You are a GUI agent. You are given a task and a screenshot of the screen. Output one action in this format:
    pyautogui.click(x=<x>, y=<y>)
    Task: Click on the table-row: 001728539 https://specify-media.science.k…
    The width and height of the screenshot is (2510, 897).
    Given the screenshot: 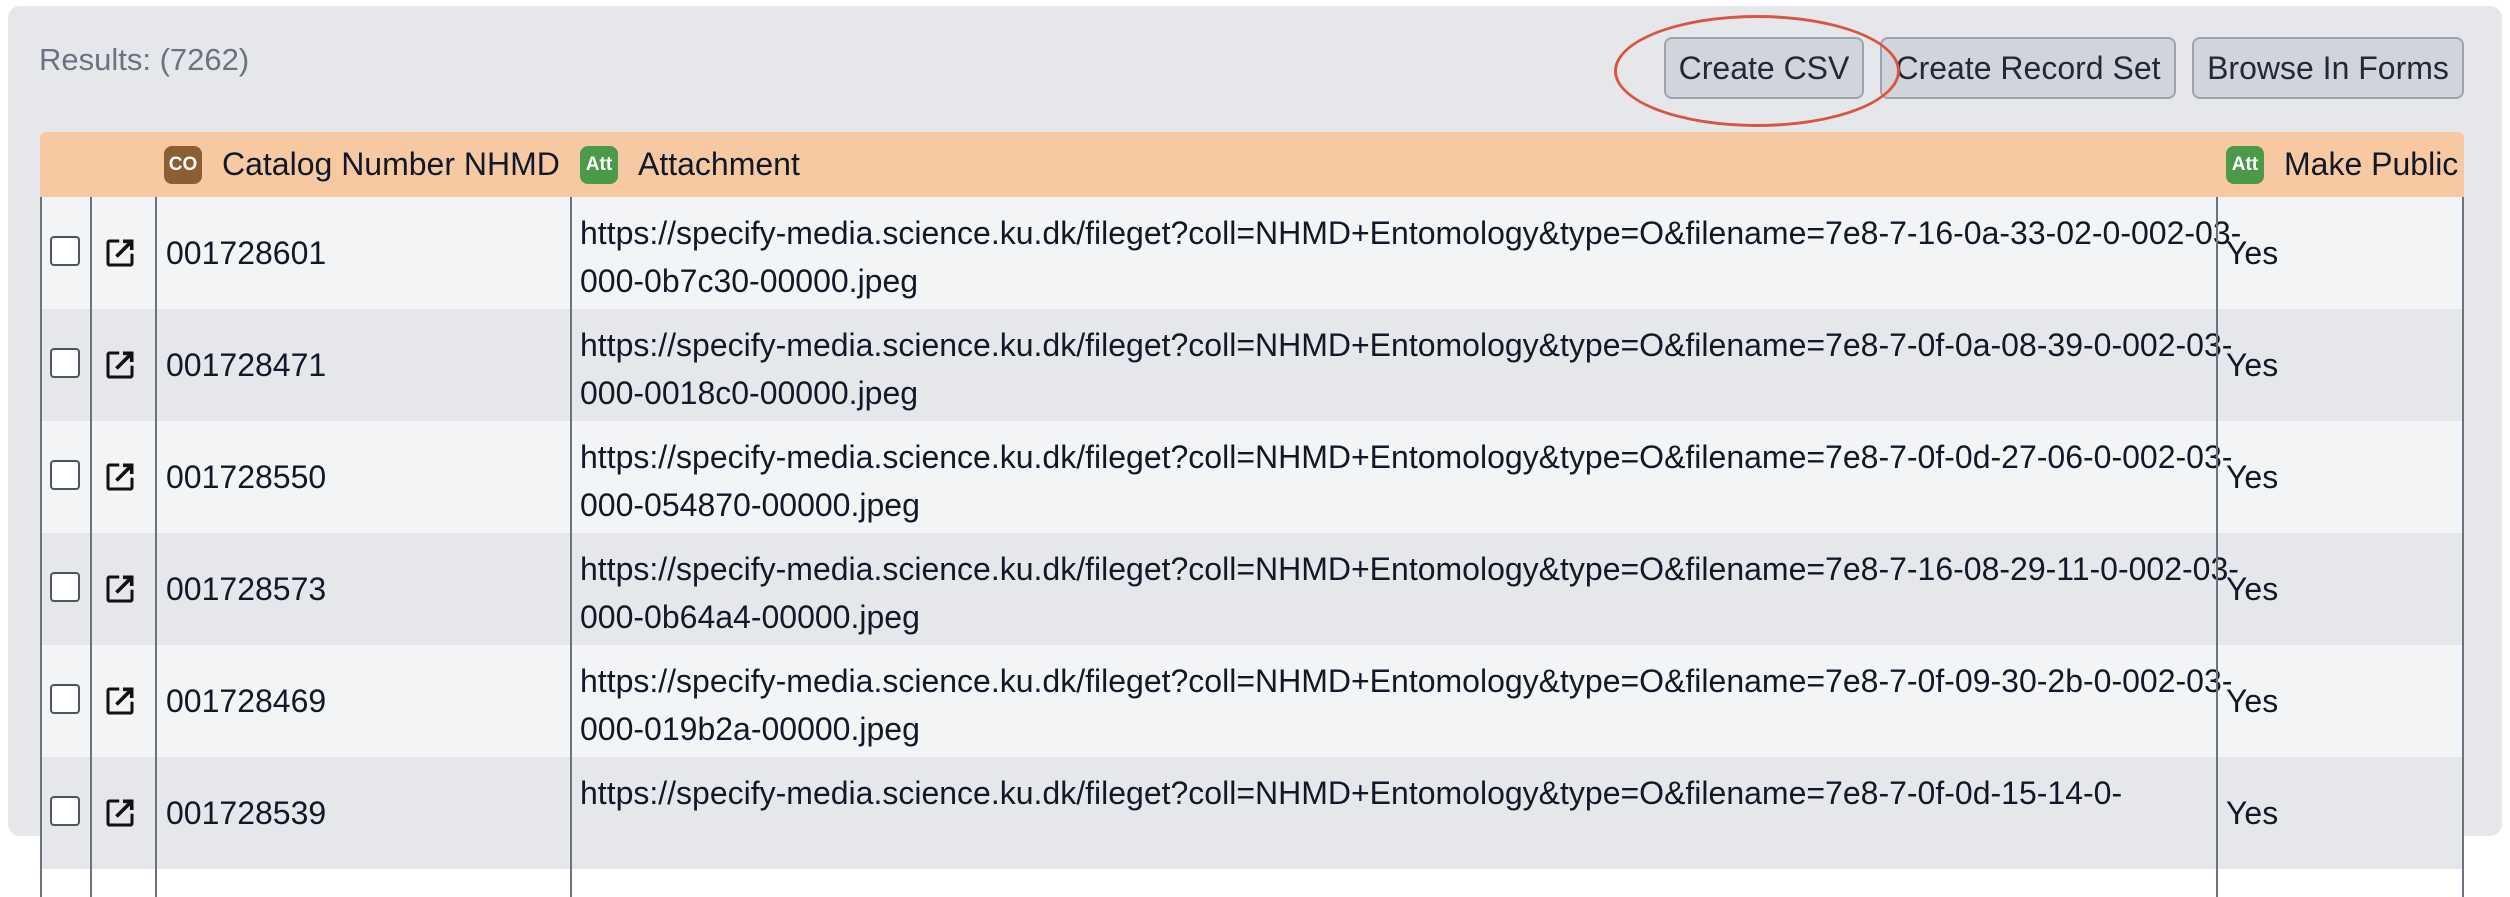 What is the action you would take?
    pyautogui.click(x=1252, y=813)
    